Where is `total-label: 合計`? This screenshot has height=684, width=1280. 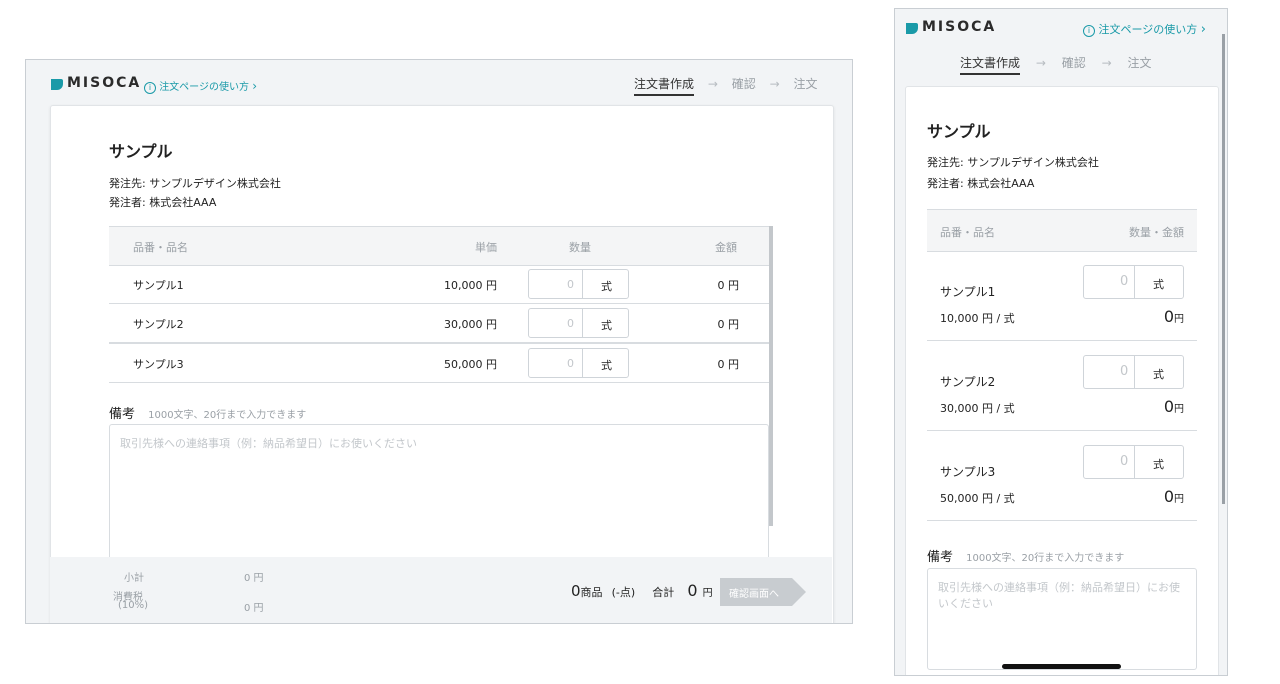 total-label: 合計 is located at coordinates (663, 592).